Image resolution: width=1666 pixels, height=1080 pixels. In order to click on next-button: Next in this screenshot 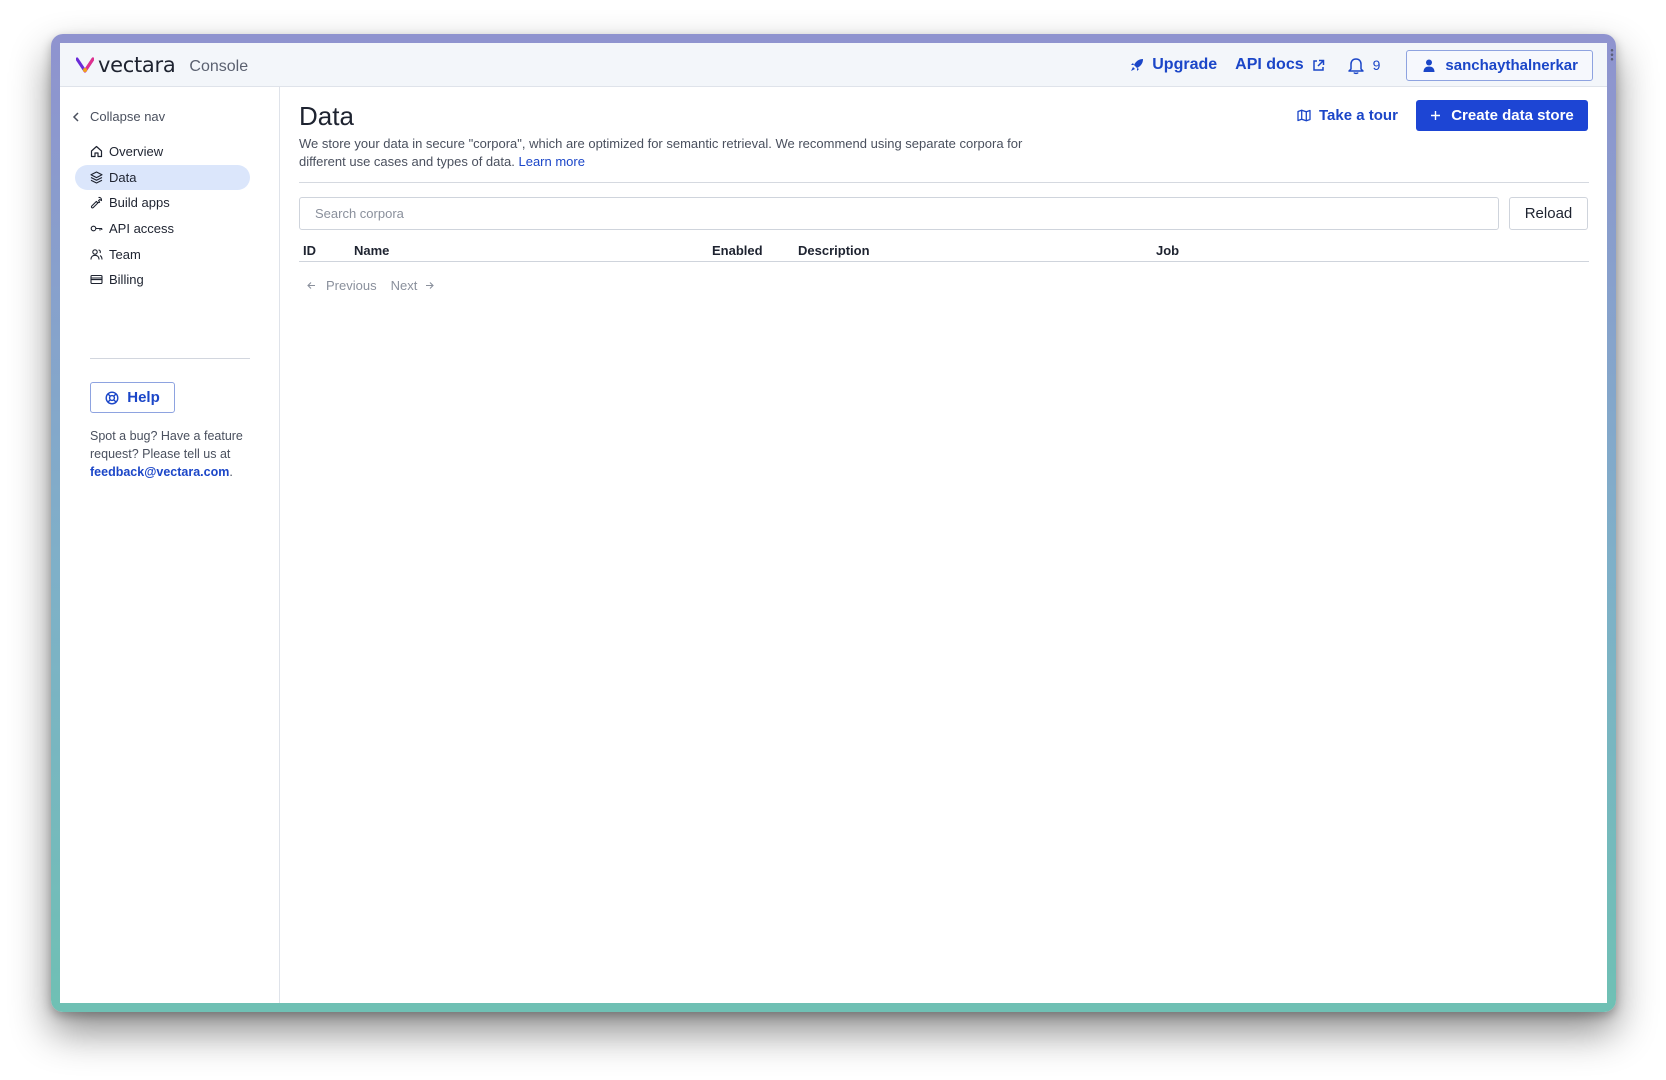, I will do `click(404, 285)`.